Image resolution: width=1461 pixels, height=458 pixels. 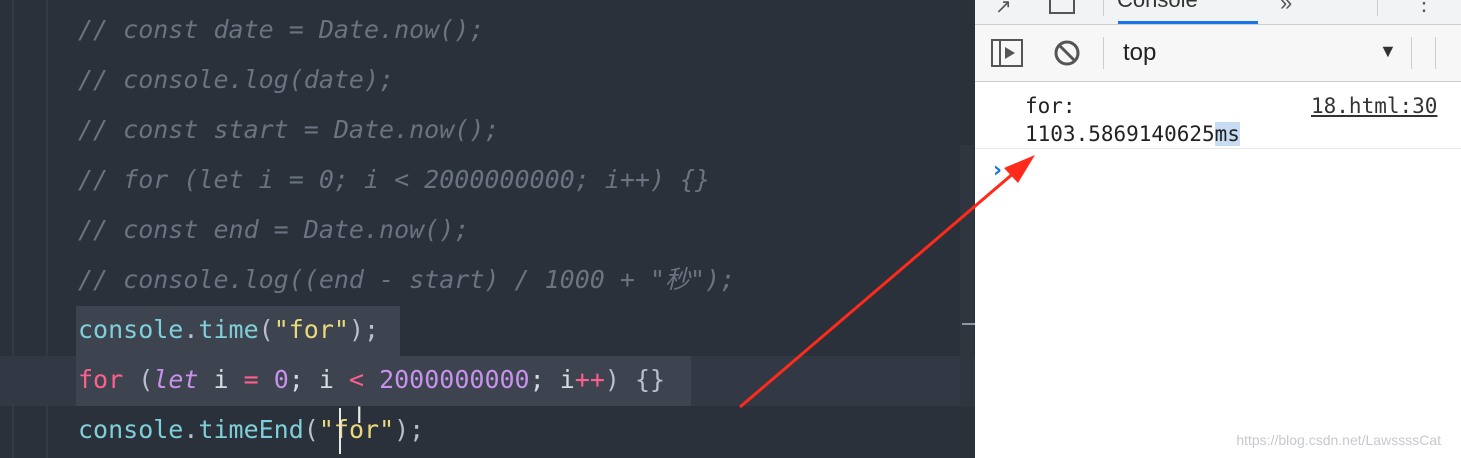 What do you see at coordinates (1188, 22) in the screenshot?
I see `active-tab-indicator` at bounding box center [1188, 22].